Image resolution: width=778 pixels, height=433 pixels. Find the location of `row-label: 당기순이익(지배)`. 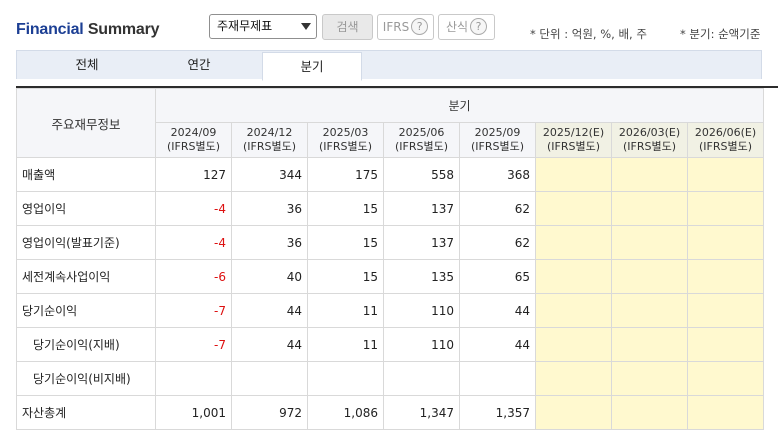

row-label: 당기순이익(지배) is located at coordinates (86, 344).